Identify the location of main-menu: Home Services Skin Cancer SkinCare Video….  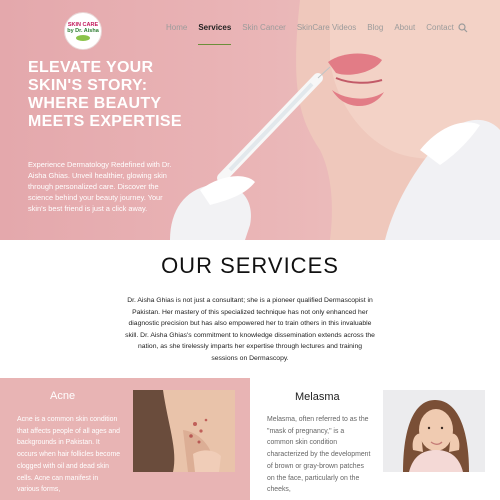
(315, 33).